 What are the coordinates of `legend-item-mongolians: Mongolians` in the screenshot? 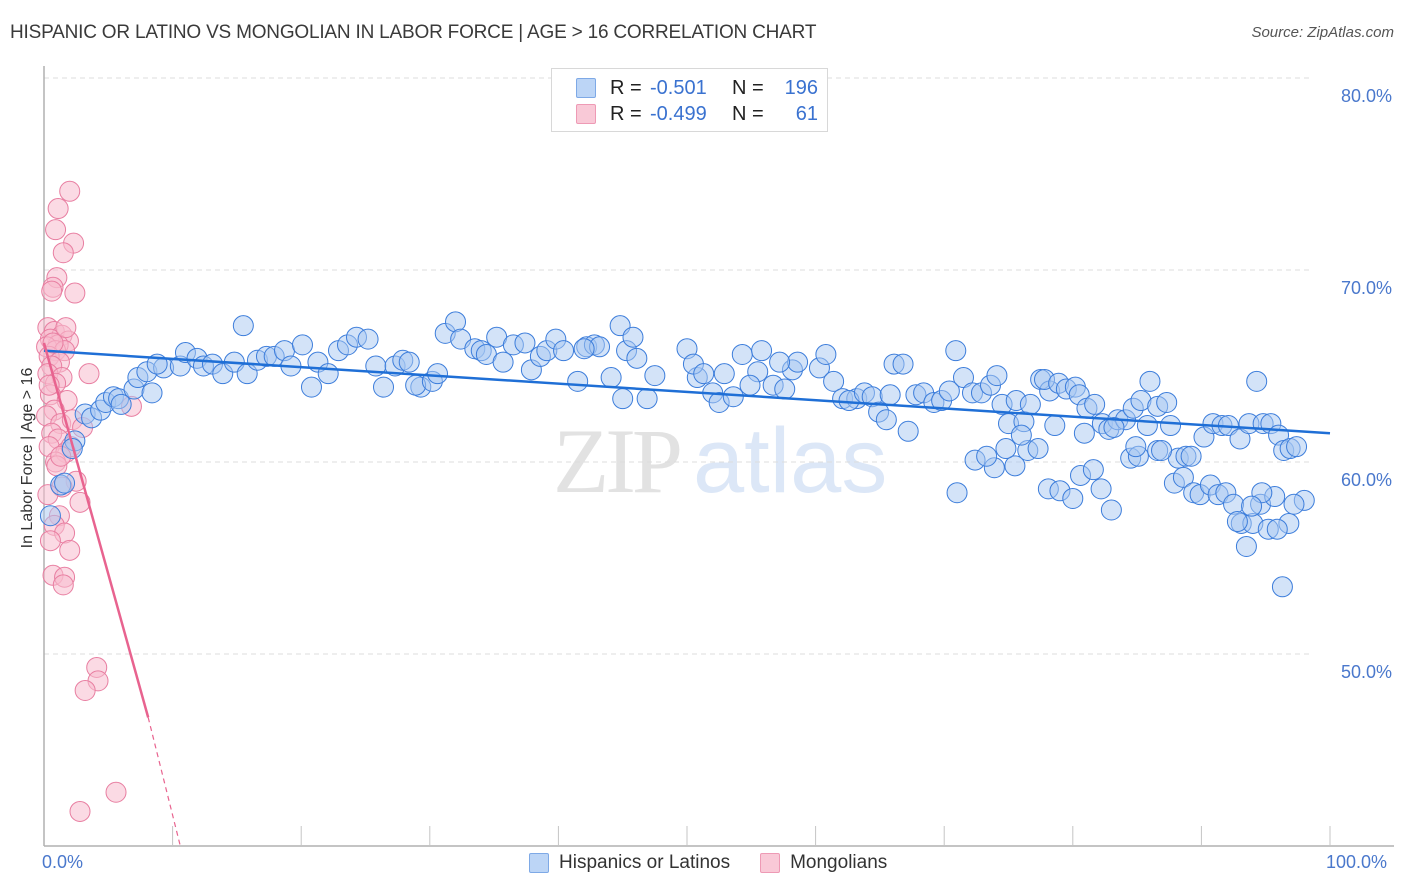 It's located at (823, 863).